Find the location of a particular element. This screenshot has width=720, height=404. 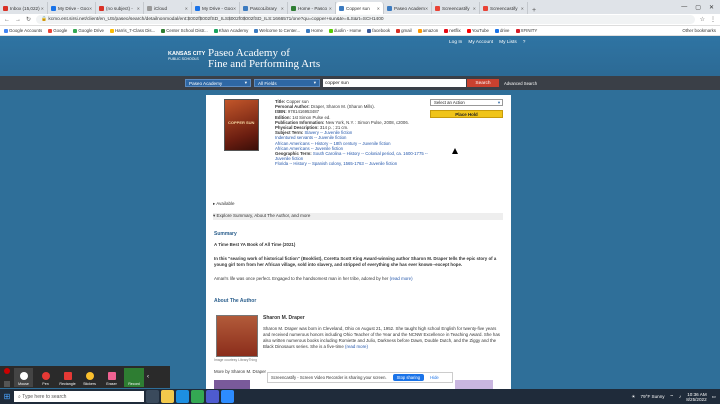

place-hold-button: Place Hold is located at coordinates (466, 114).